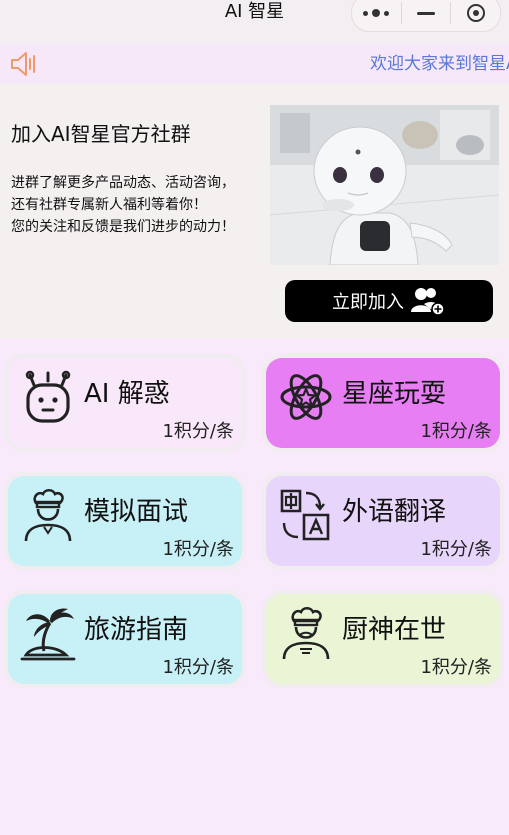 Image resolution: width=509 pixels, height=835 pixels. I want to click on speaker-icon, so click(23, 64).